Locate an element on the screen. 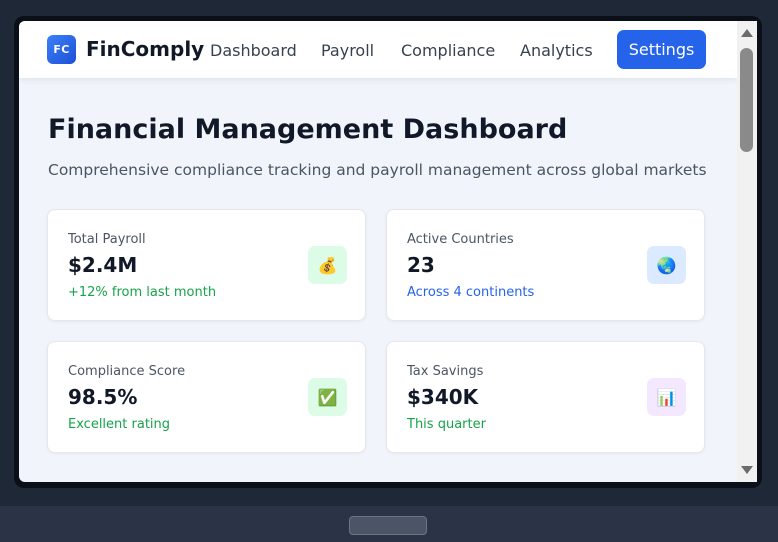 The width and height of the screenshot is (778, 542). globe-icon: 🌏 is located at coordinates (666, 265).